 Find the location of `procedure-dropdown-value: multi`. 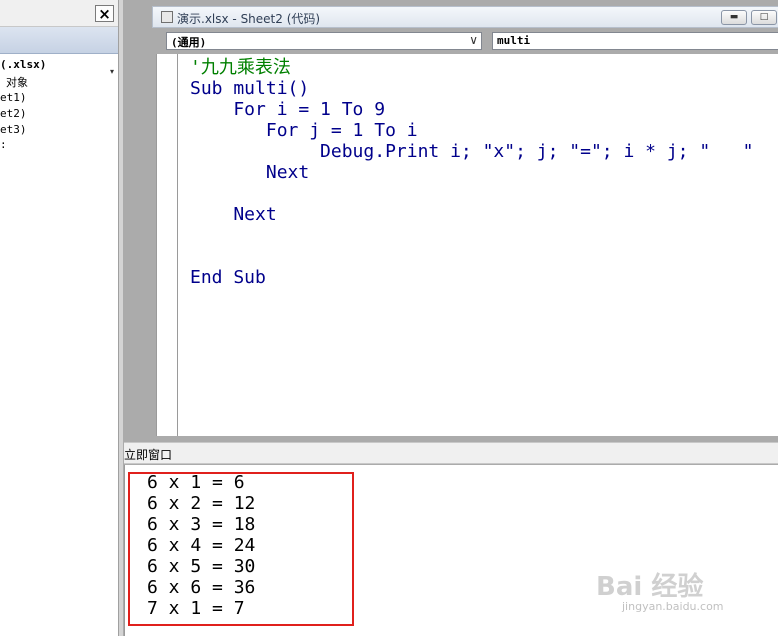

procedure-dropdown-value: multi is located at coordinates (514, 40).